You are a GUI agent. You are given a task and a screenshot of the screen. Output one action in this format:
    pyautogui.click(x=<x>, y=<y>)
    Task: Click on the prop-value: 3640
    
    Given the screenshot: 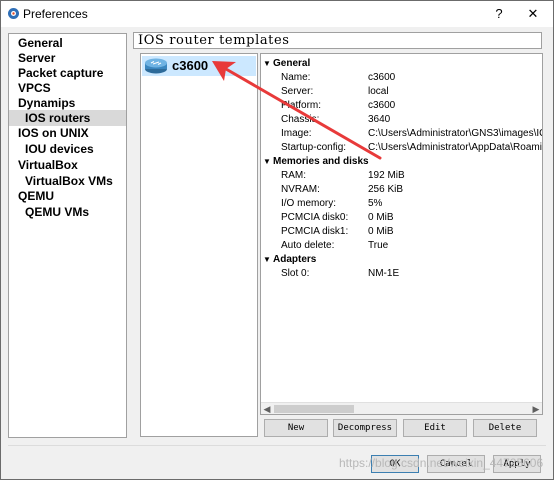 What is the action you would take?
    pyautogui.click(x=379, y=119)
    